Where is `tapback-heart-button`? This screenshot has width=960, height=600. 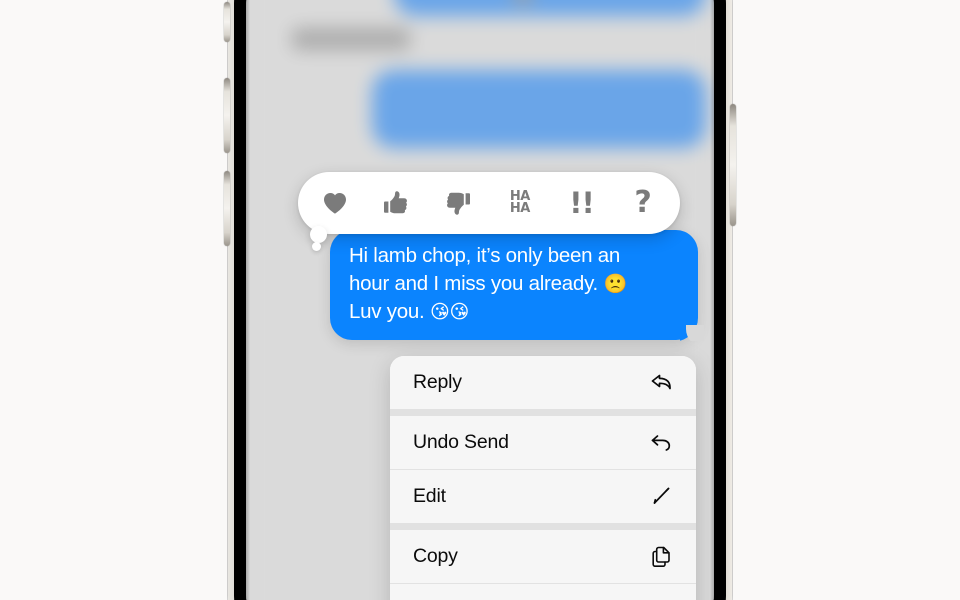 tapback-heart-button is located at coordinates (335, 203).